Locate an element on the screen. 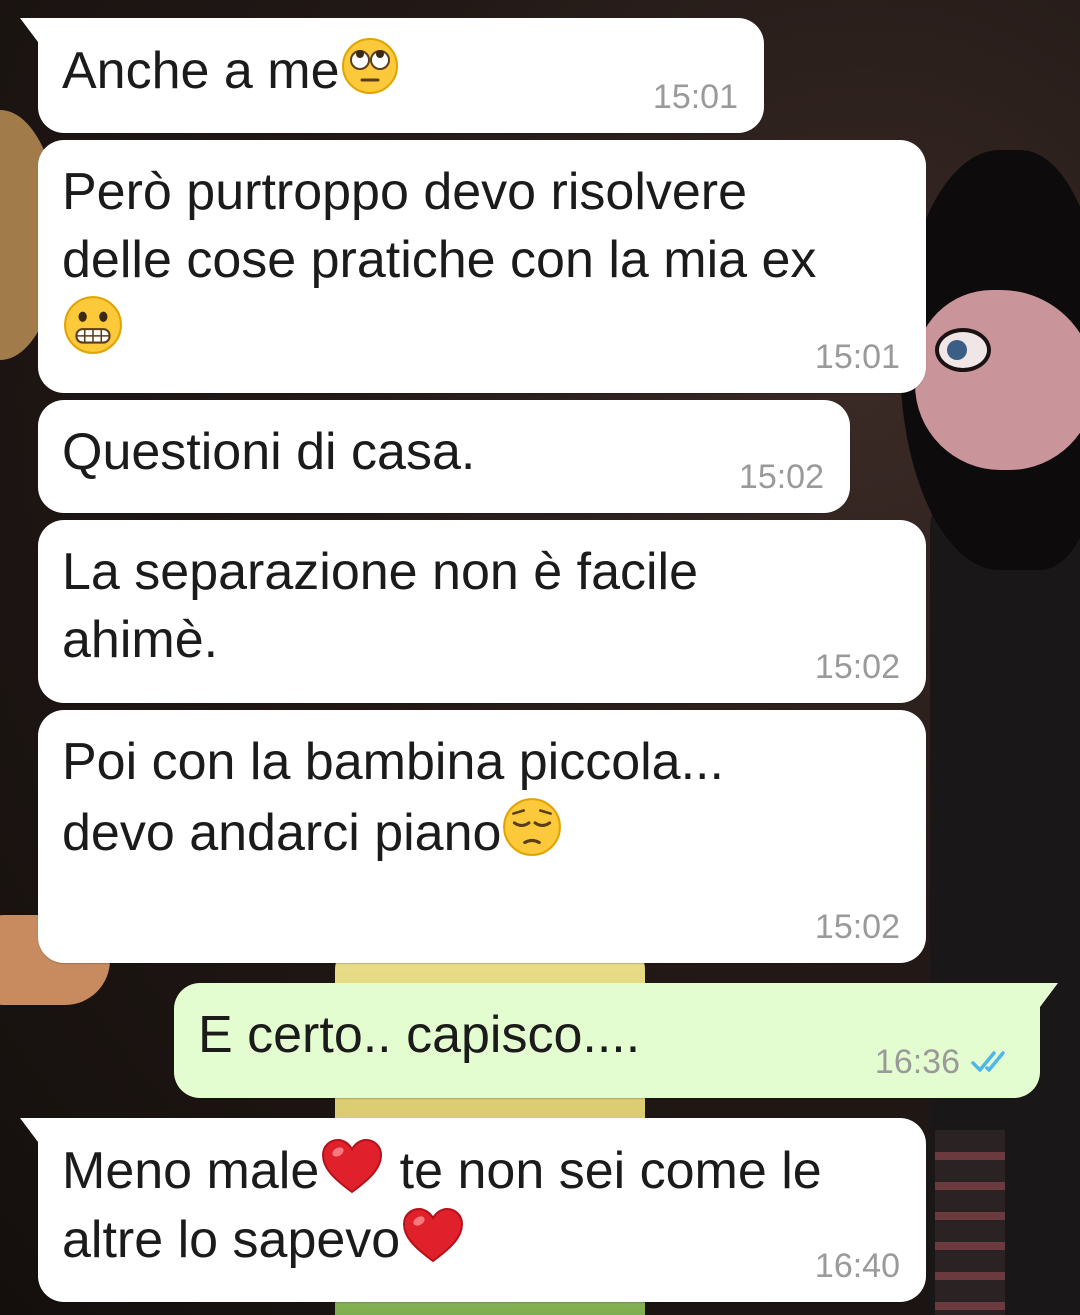 The height and width of the screenshot is (1315, 1080). message-text: Anche a me is located at coordinates (400, 70).